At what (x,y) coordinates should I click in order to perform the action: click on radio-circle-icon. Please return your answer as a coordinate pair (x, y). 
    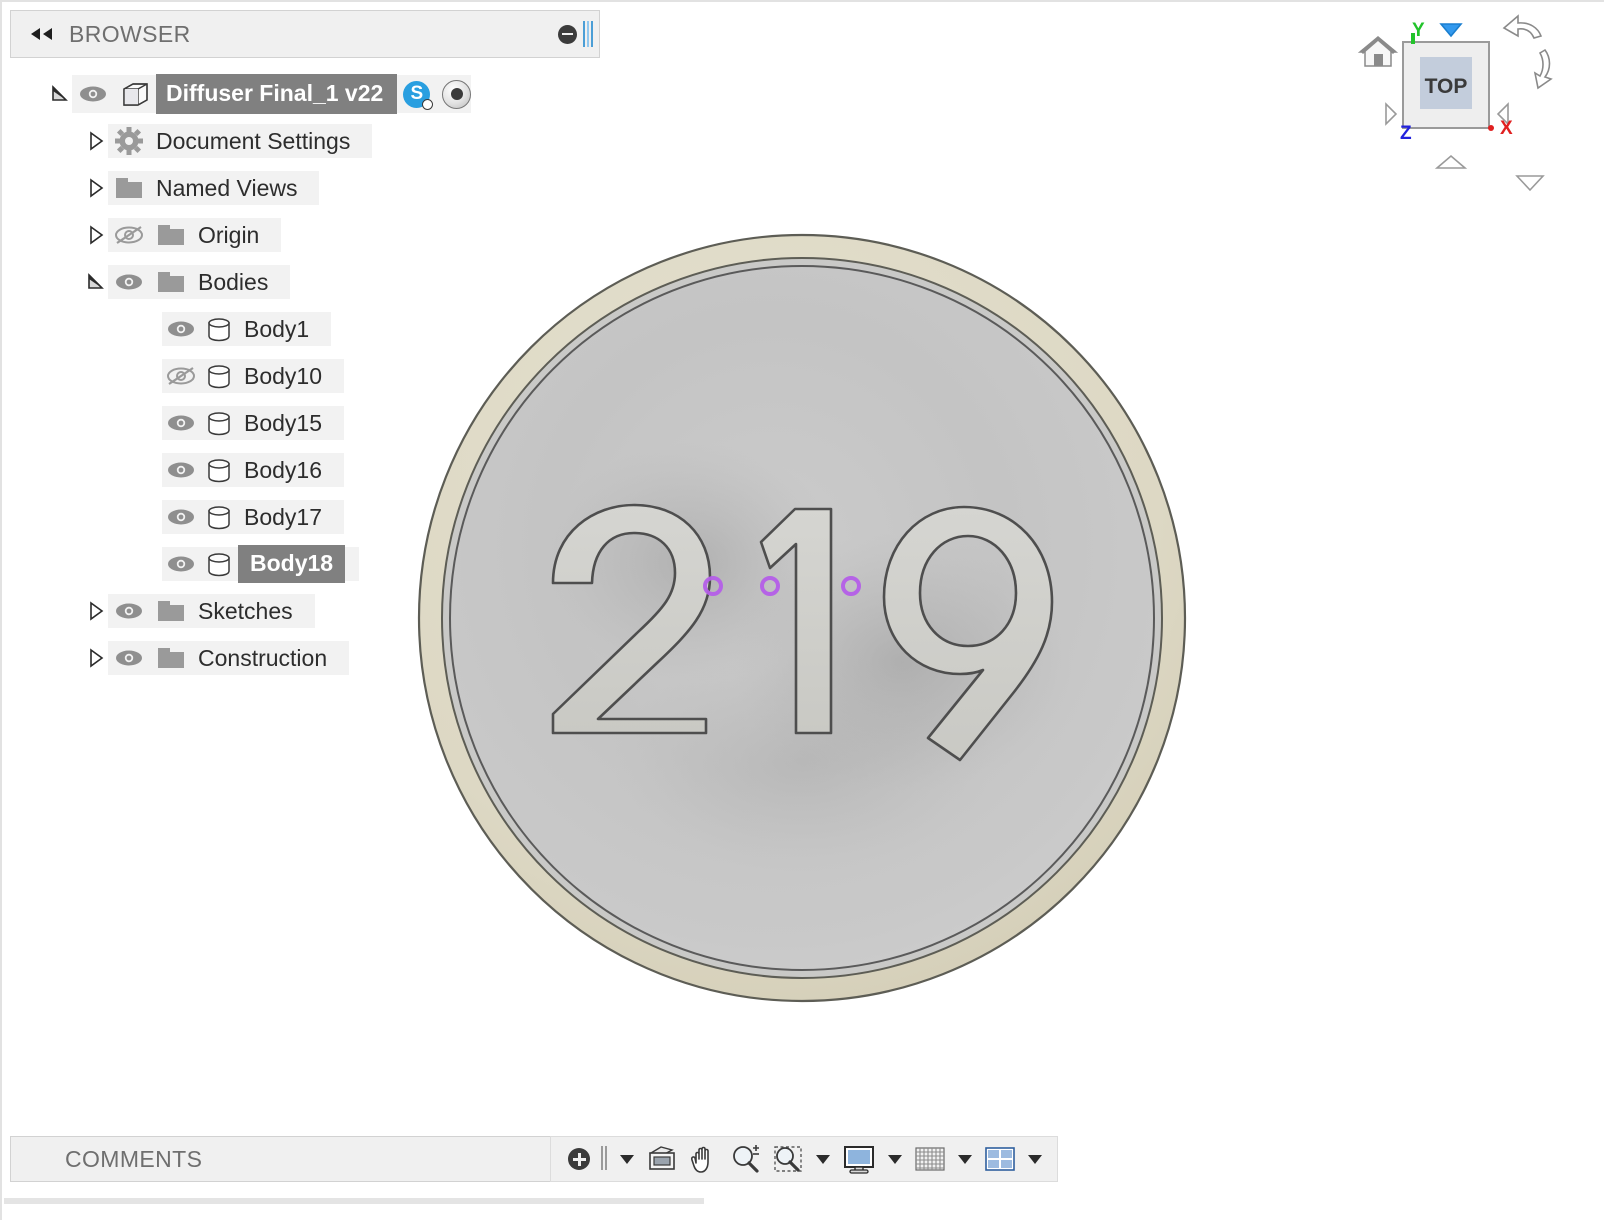
    Looking at the image, I should click on (457, 94).